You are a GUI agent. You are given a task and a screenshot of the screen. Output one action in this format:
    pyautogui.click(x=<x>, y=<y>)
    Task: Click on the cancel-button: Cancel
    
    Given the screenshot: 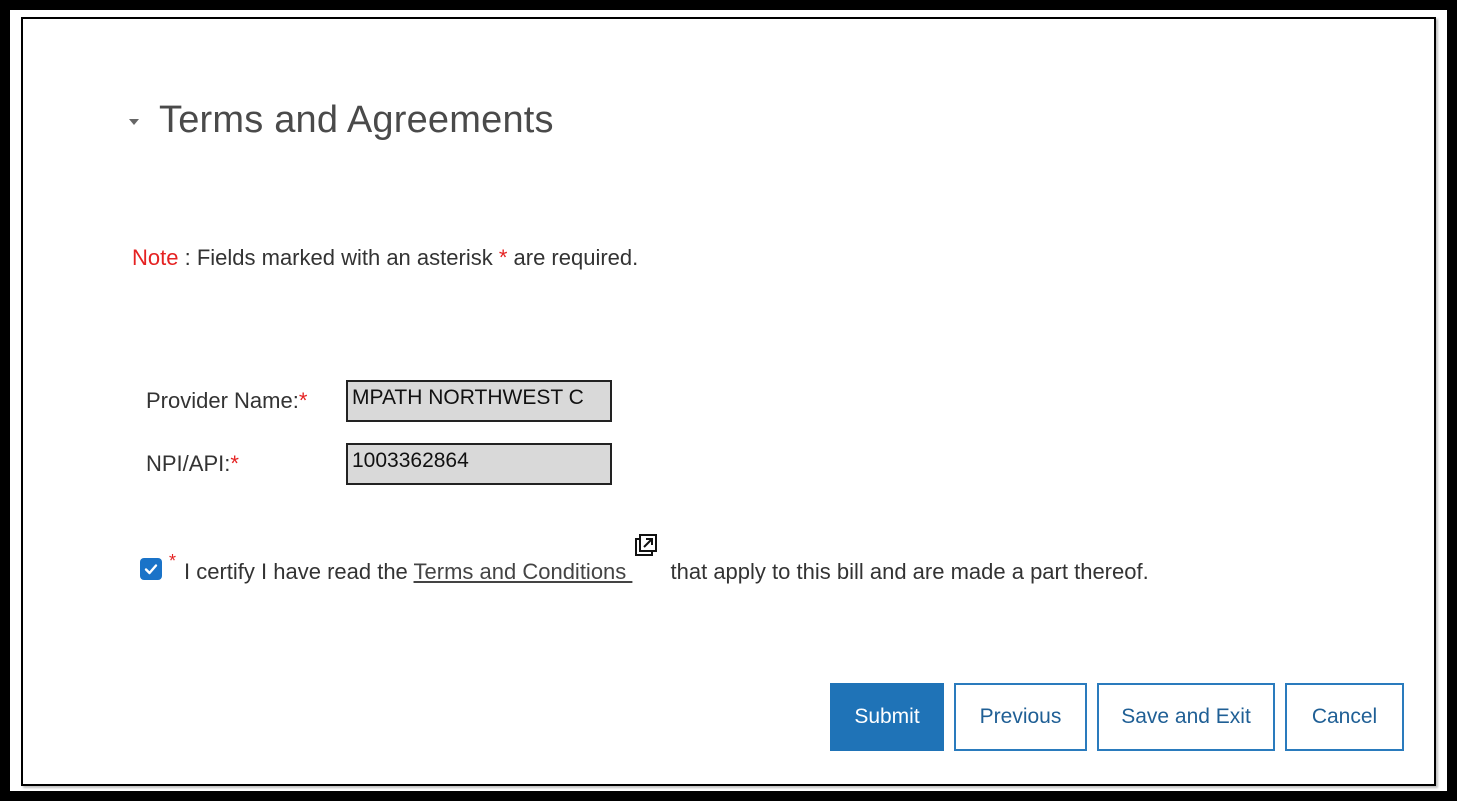 What is the action you would take?
    pyautogui.click(x=1344, y=717)
    